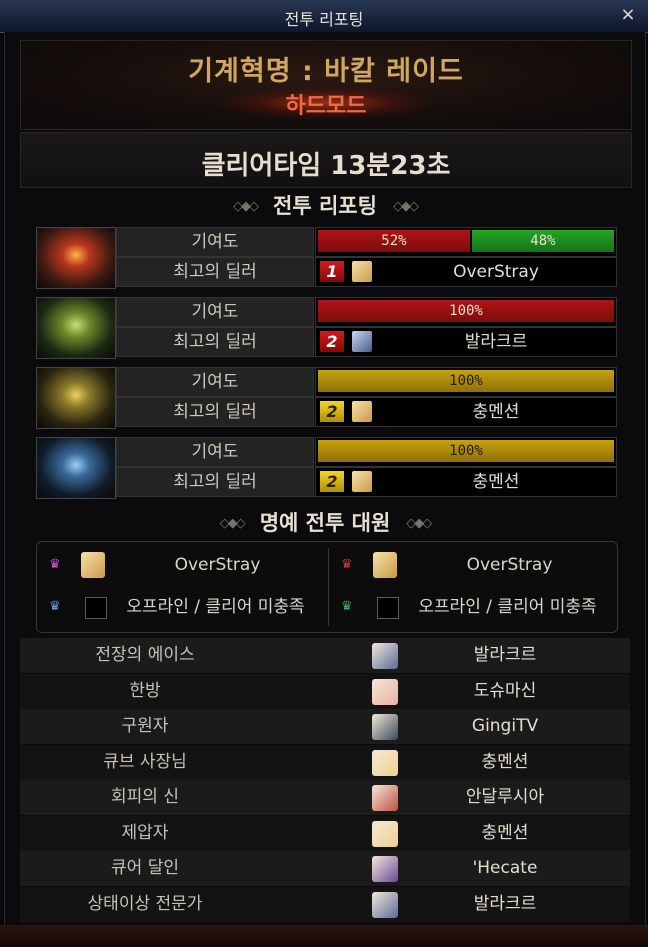  Describe the element at coordinates (145, 868) in the screenshot. I see `award-title: 큐어 달인` at that location.